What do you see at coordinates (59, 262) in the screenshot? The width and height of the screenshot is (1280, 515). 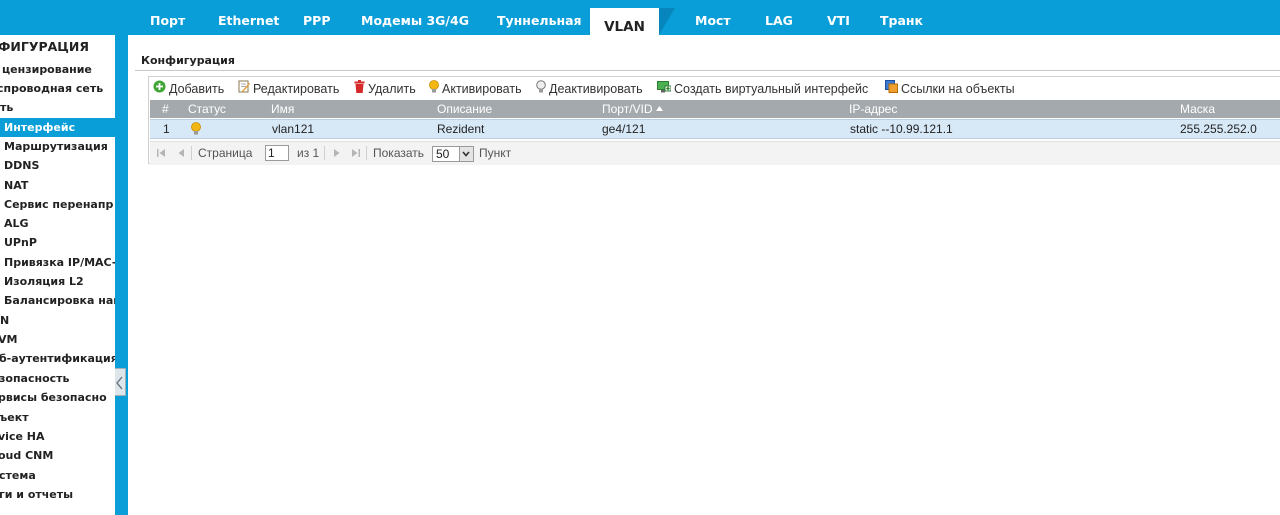 I see `sidebar-item-ip-mac-binding: Привязка IP/MAC-а` at bounding box center [59, 262].